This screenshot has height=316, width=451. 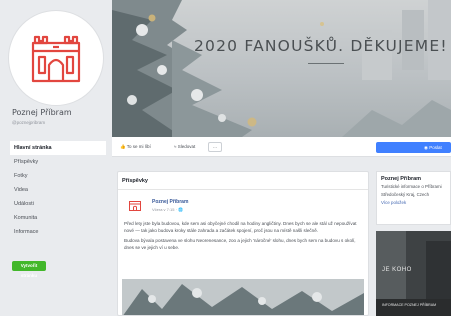 I want to click on cover-title: 2020 FANOUŠKŮ. DĚKUJEME!, so click(x=321, y=46).